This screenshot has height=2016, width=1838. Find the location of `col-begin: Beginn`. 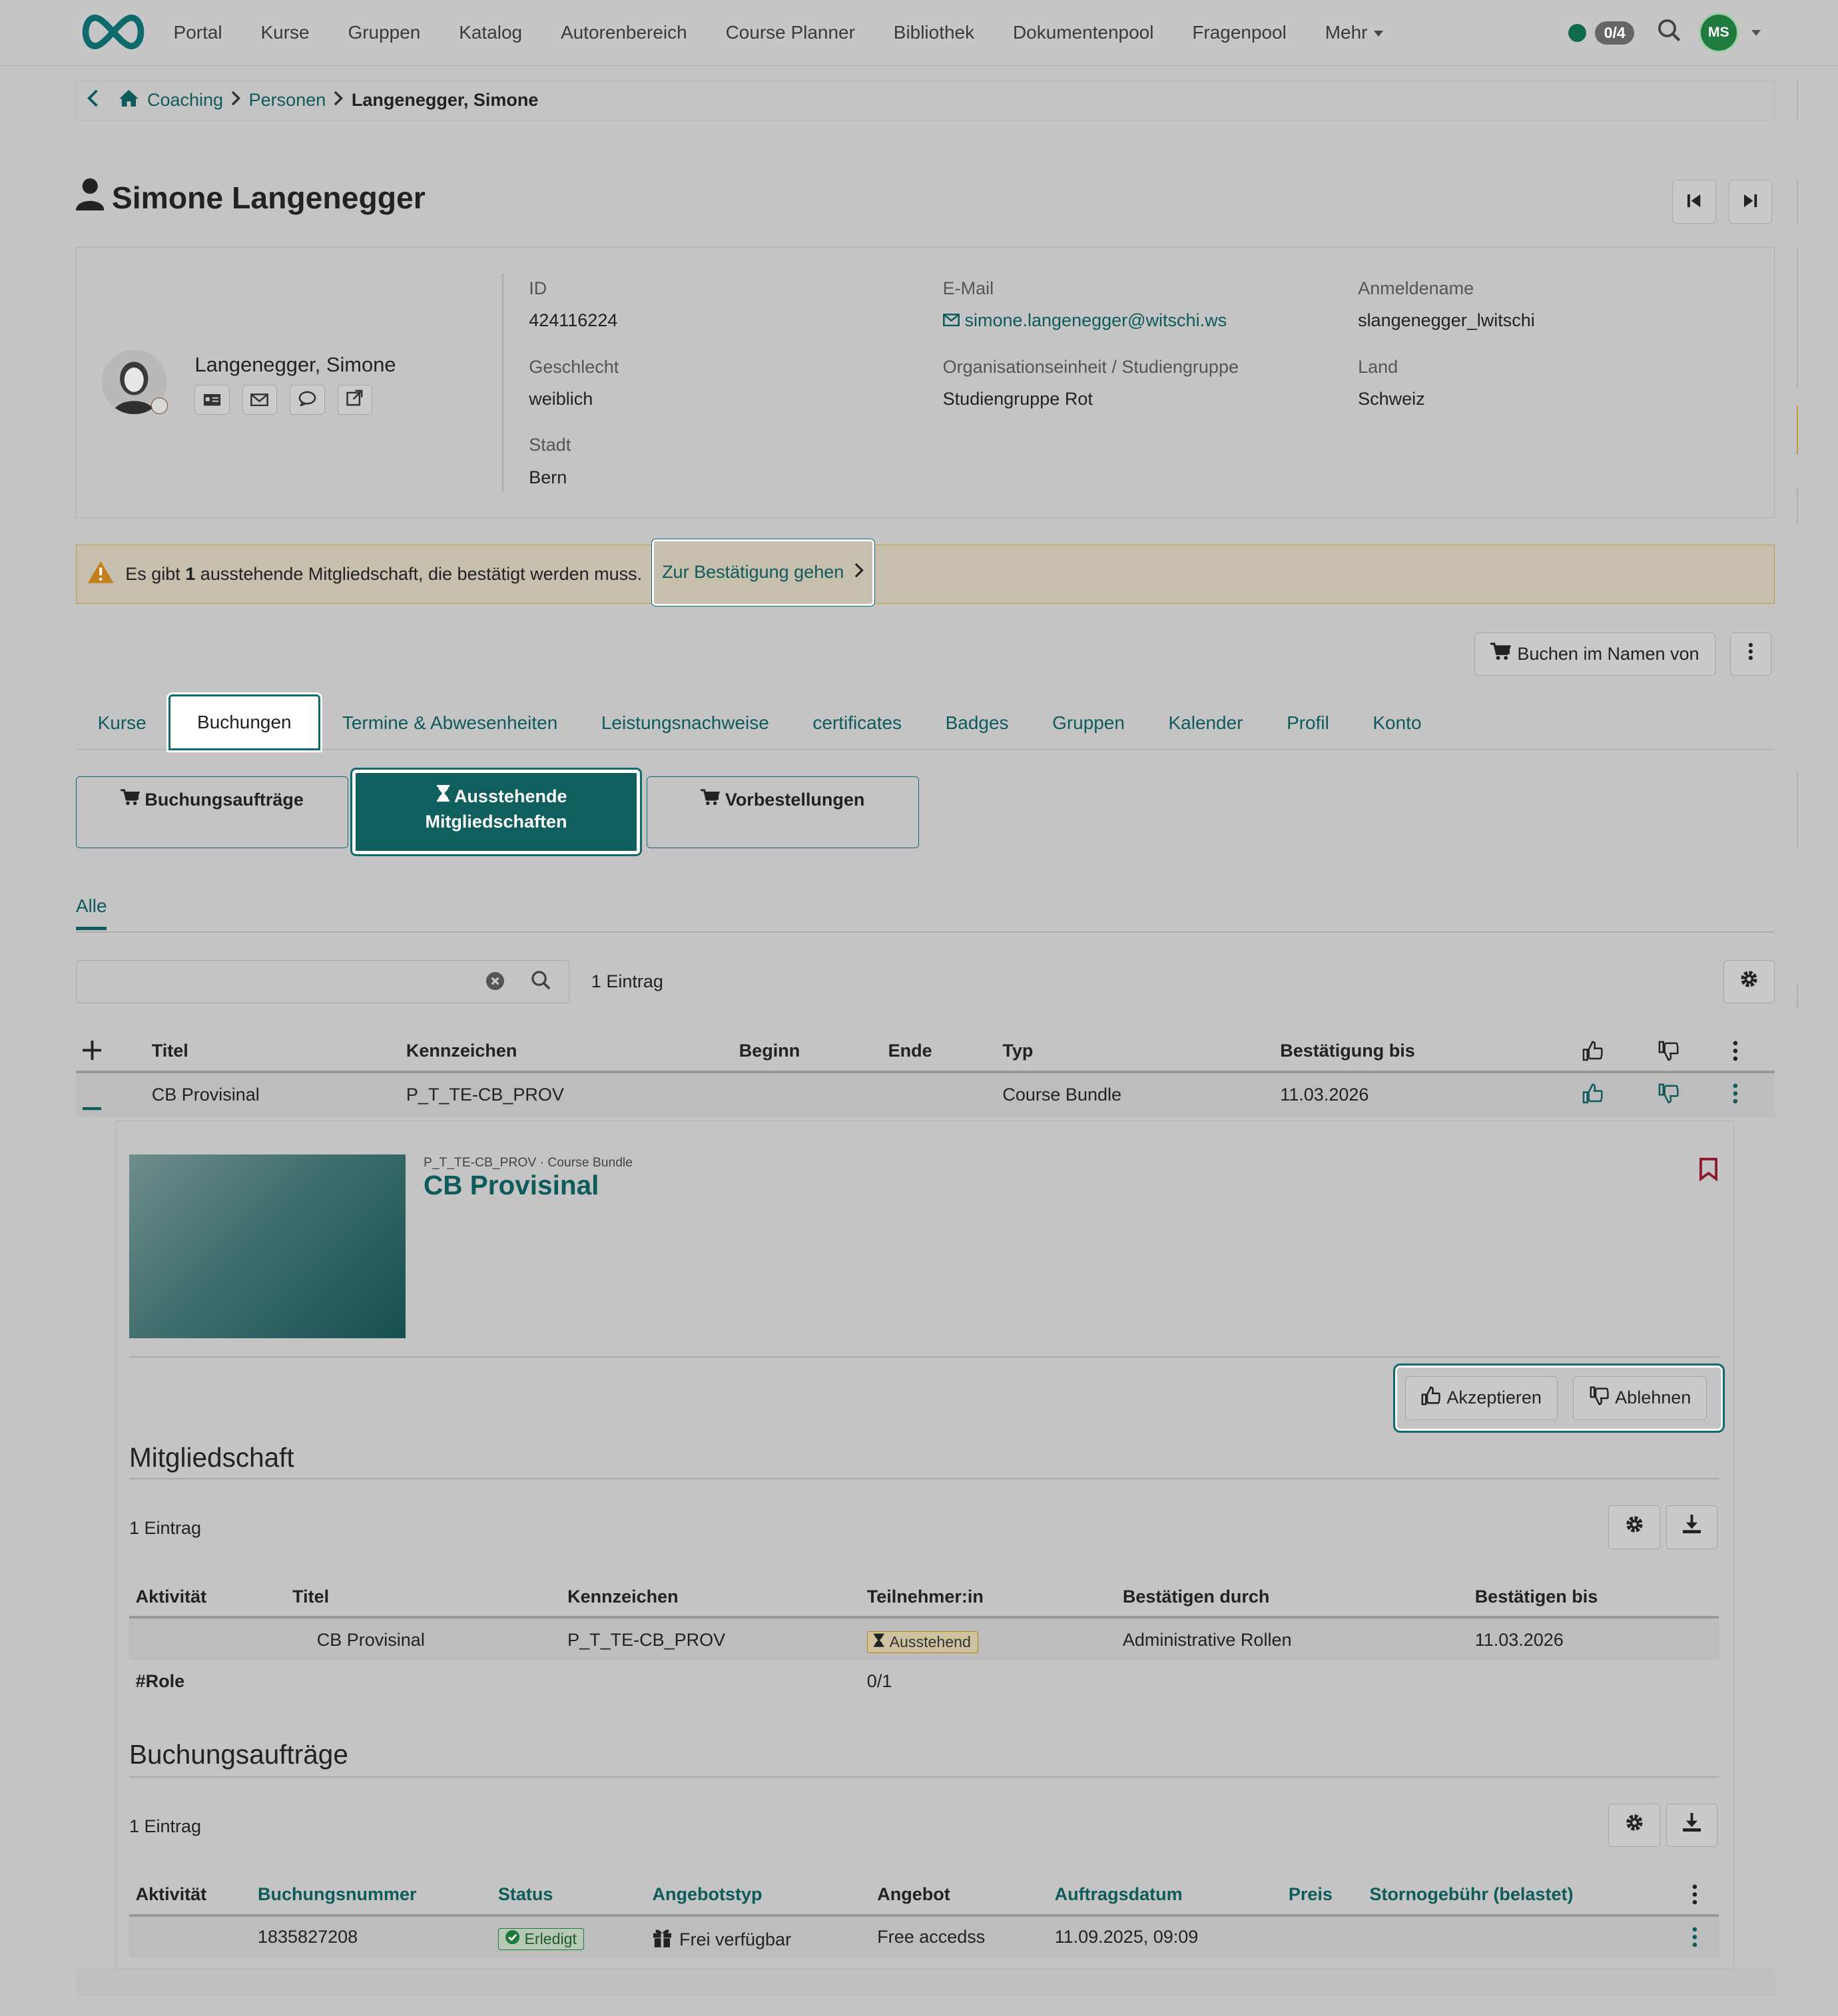

col-begin: Beginn is located at coordinates (769, 1051).